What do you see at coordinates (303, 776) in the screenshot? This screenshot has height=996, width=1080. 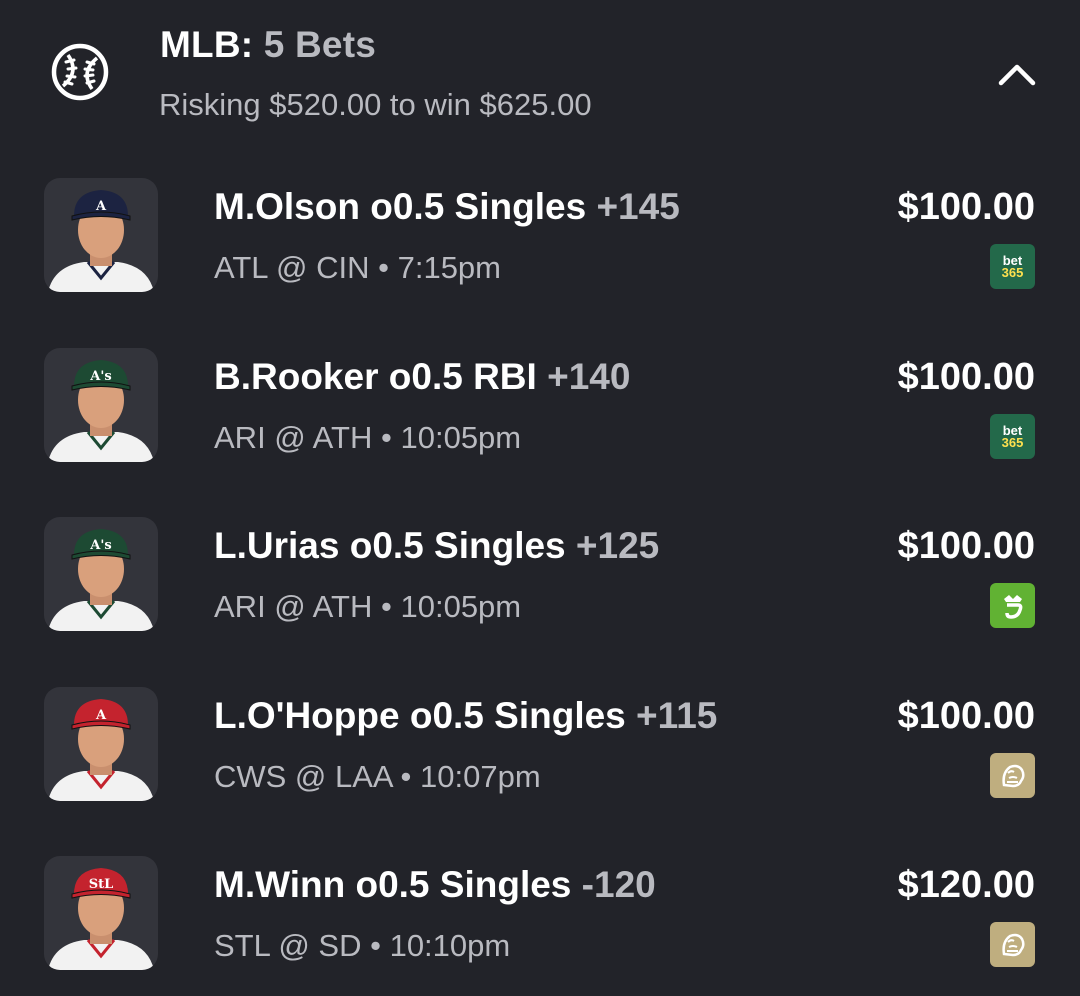 I see `matchup: CWS @ LAA` at bounding box center [303, 776].